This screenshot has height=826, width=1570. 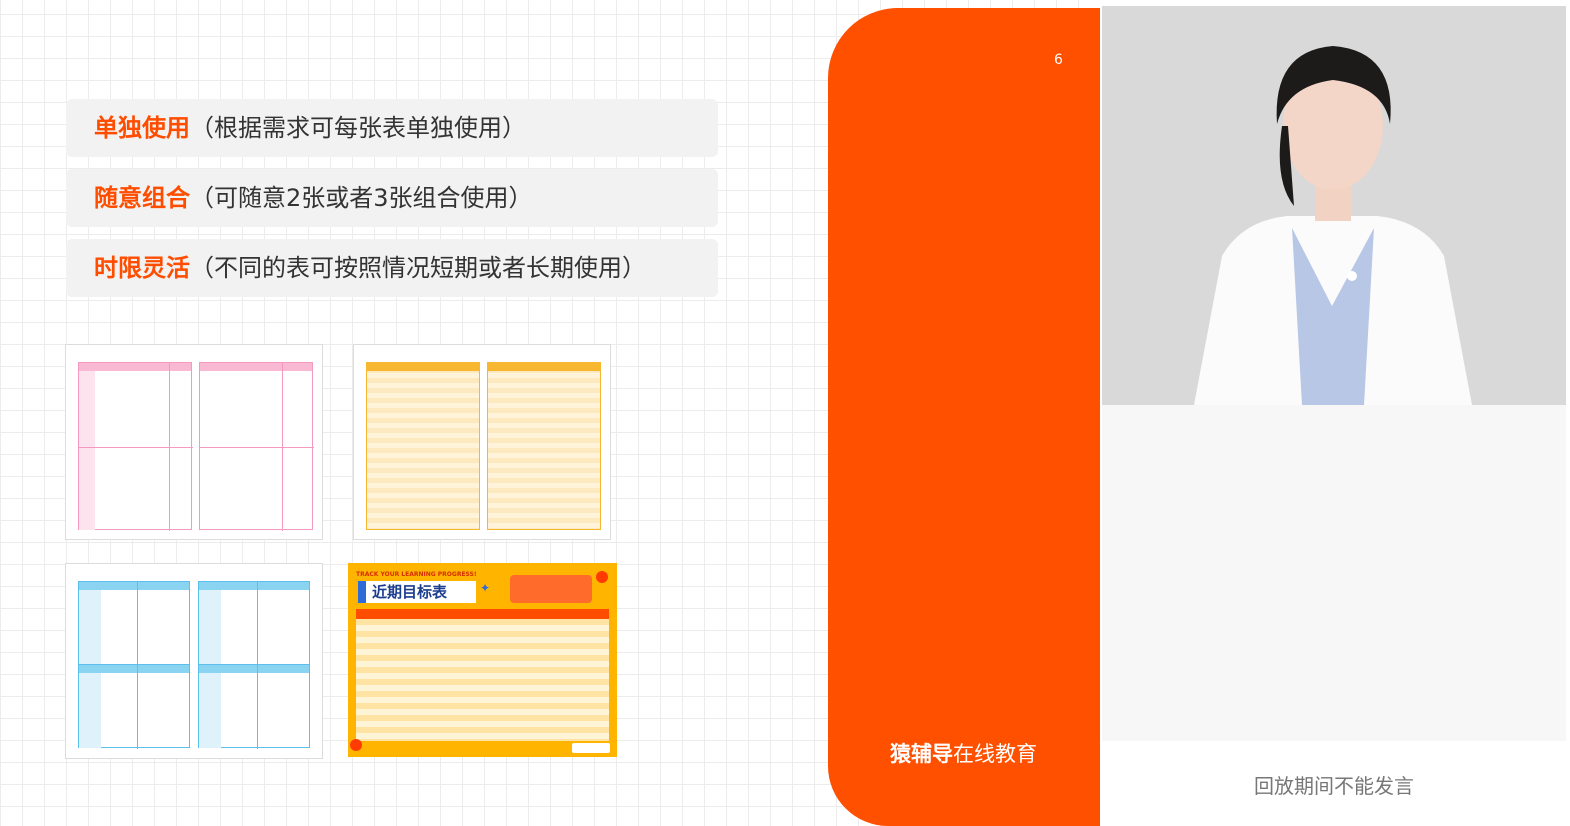 I want to click on chat-disabled-notice: 回放期间不能发言, so click(x=1334, y=786).